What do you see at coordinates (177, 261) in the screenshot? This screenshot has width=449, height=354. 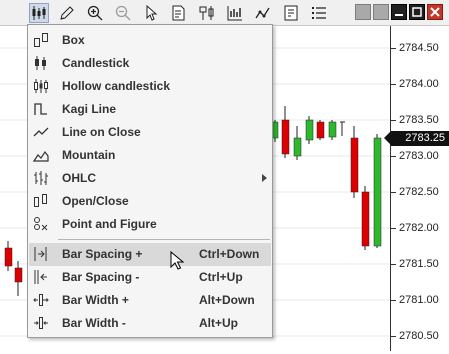 I see `mouse-cursor-icon` at bounding box center [177, 261].